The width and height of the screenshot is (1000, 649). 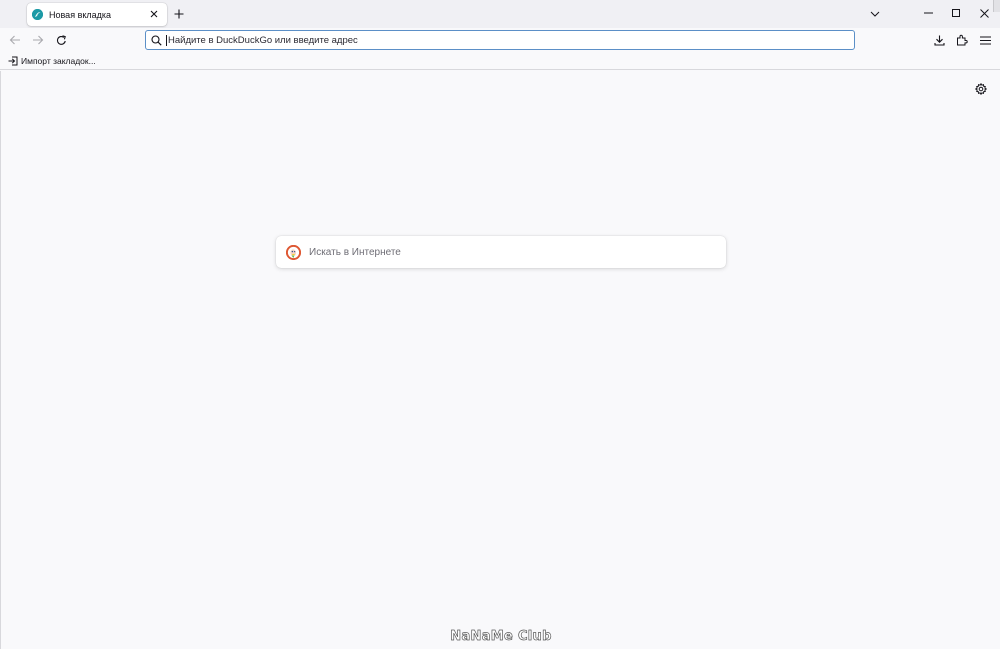 I want to click on extensions-puzzle-icon, so click(x=962, y=40).